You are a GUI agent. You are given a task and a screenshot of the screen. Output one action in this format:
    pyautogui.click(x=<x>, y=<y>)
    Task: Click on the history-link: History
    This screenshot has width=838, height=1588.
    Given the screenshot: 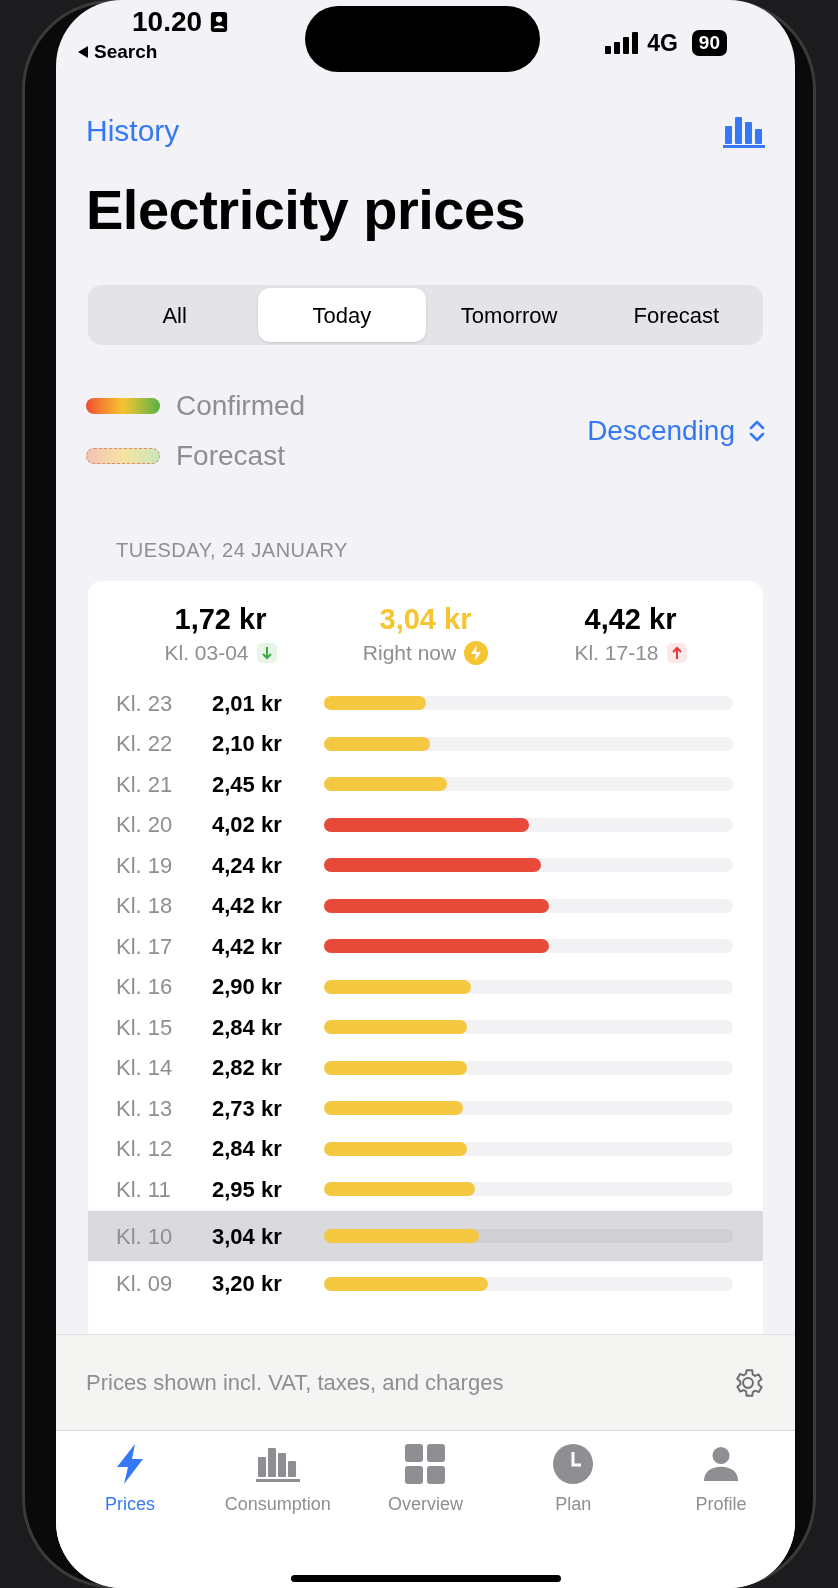 What is the action you would take?
    pyautogui.click(x=133, y=130)
    